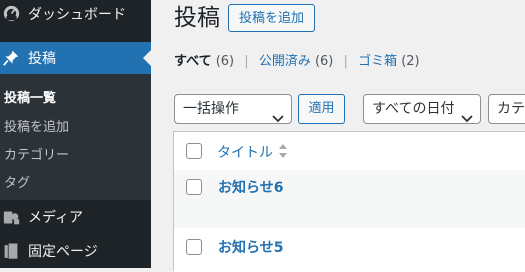 This screenshot has height=272, width=525. What do you see at coordinates (193, 61) in the screenshot?
I see `view-all-link: すべて` at bounding box center [193, 61].